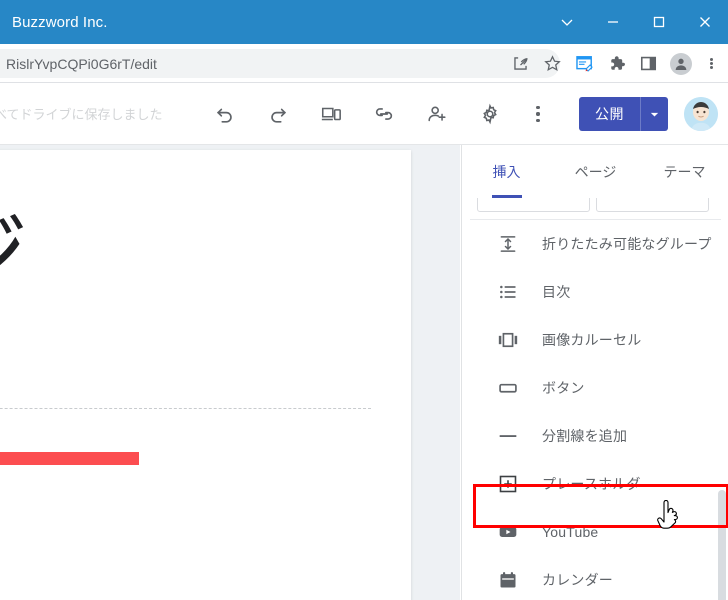 The height and width of the screenshot is (600, 728). Describe the element at coordinates (595, 209) in the screenshot. I see `panel-scrolled-button-row` at that location.